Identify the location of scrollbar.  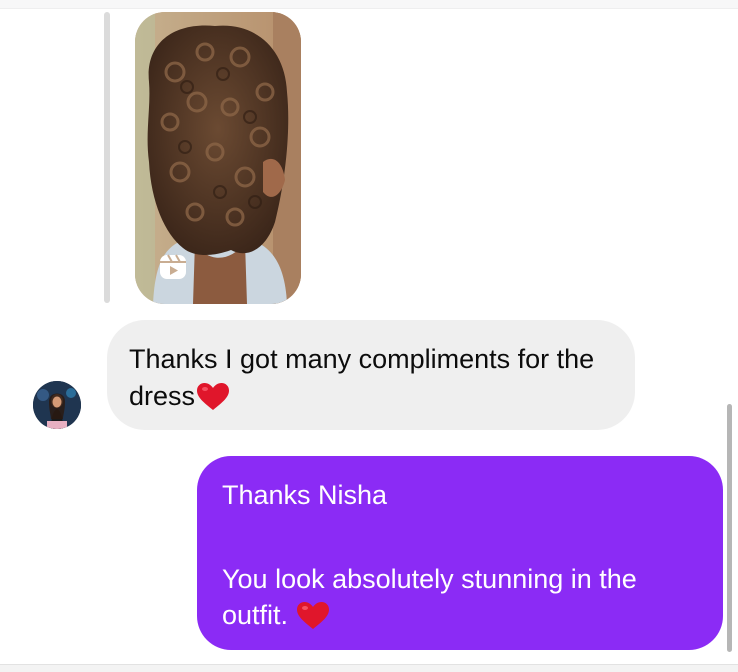
(729, 528).